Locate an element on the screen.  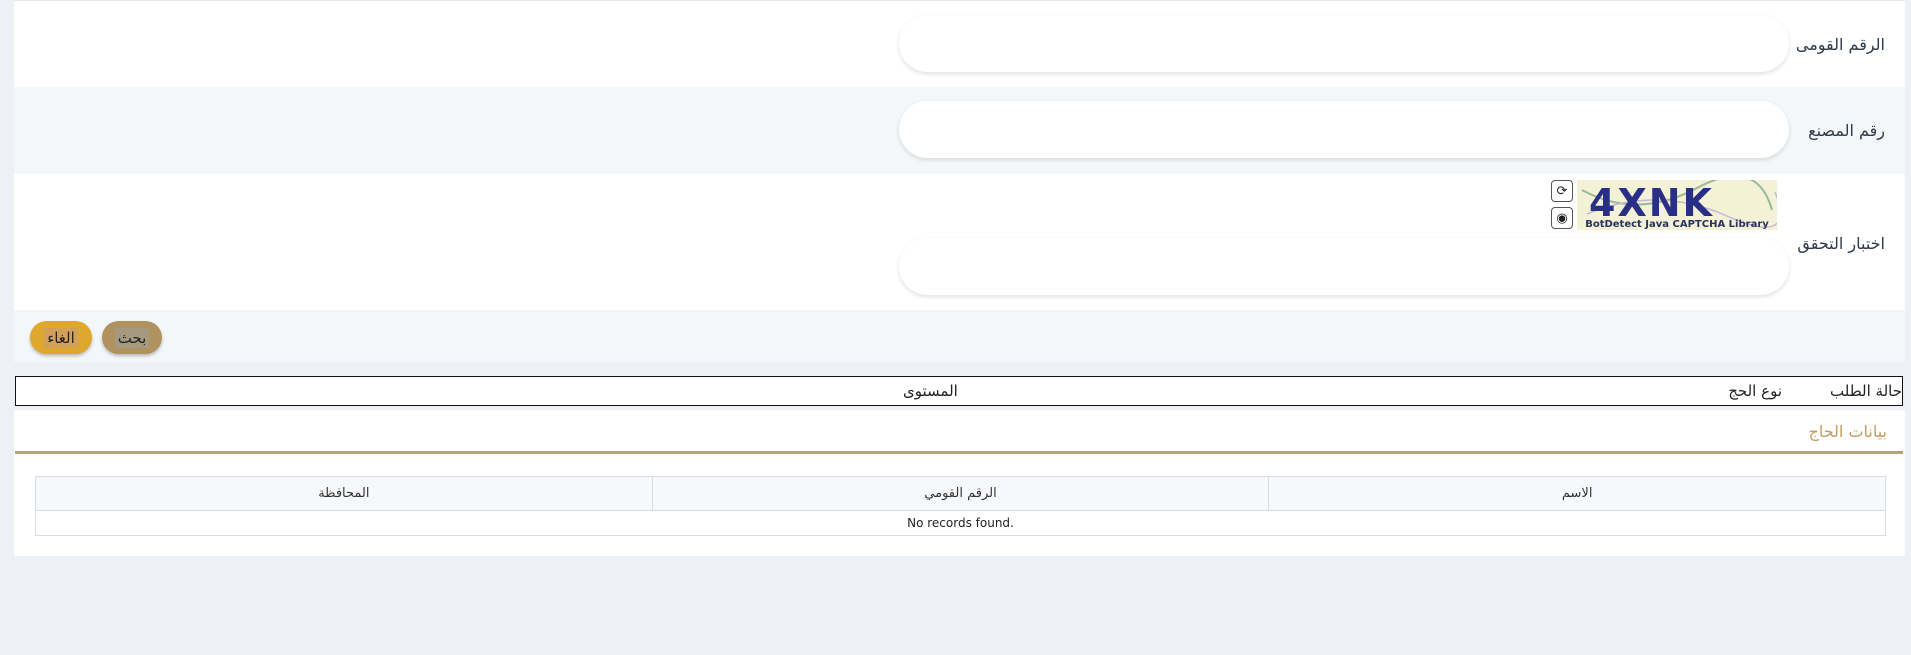
sound-captcha-icon: ◉ is located at coordinates (1562, 218).